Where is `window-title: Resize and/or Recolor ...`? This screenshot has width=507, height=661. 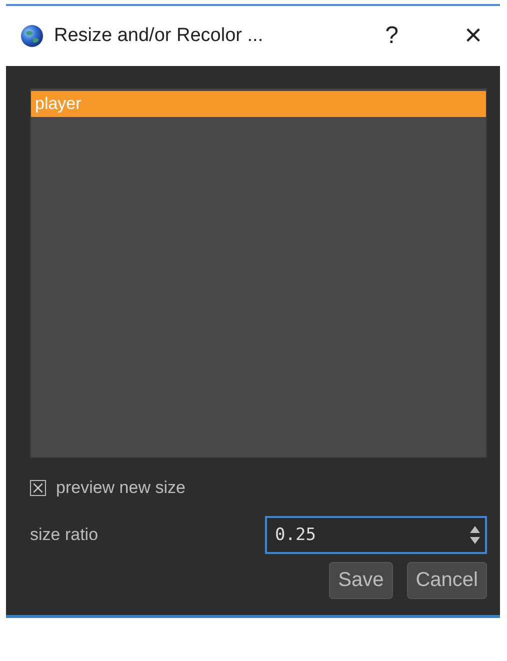
window-title: Resize and/or Recolor ... is located at coordinates (159, 36).